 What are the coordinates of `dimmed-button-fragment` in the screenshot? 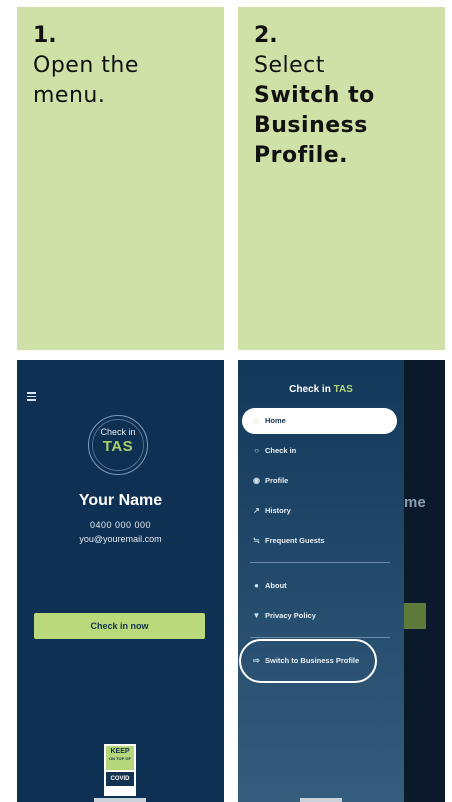 It's located at (415, 616).